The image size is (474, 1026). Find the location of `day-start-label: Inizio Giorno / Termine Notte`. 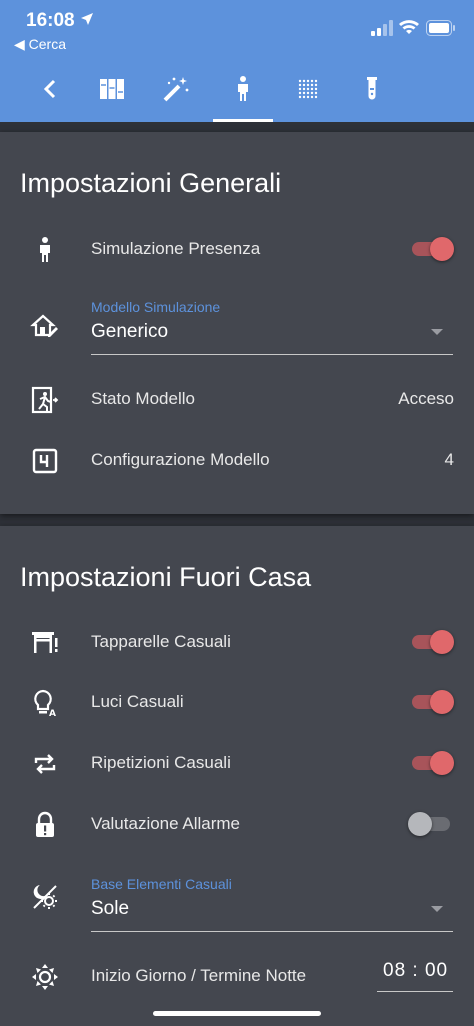

day-start-label: Inizio Giorno / Termine Notte is located at coordinates (199, 975).